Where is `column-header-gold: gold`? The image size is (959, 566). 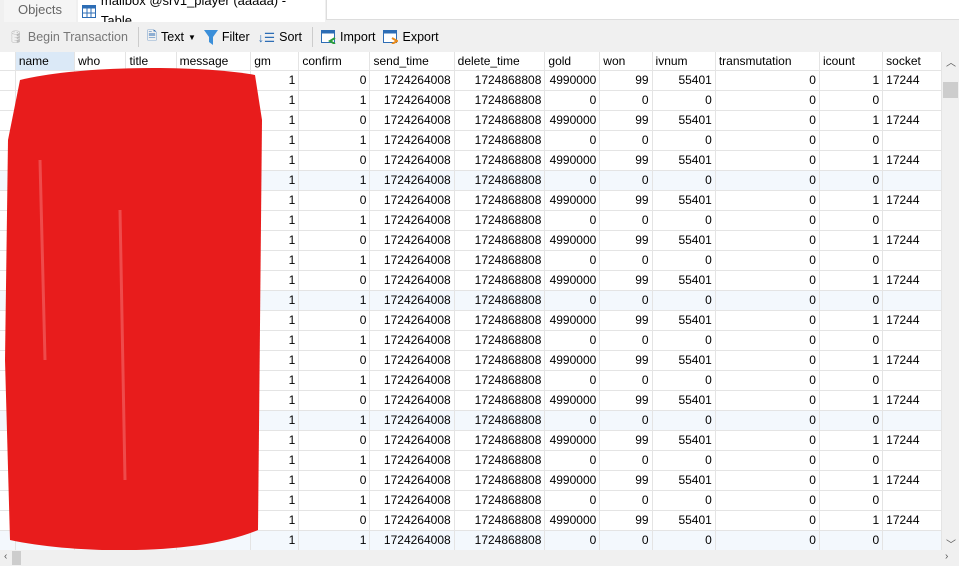
column-header-gold: gold is located at coordinates (572, 61).